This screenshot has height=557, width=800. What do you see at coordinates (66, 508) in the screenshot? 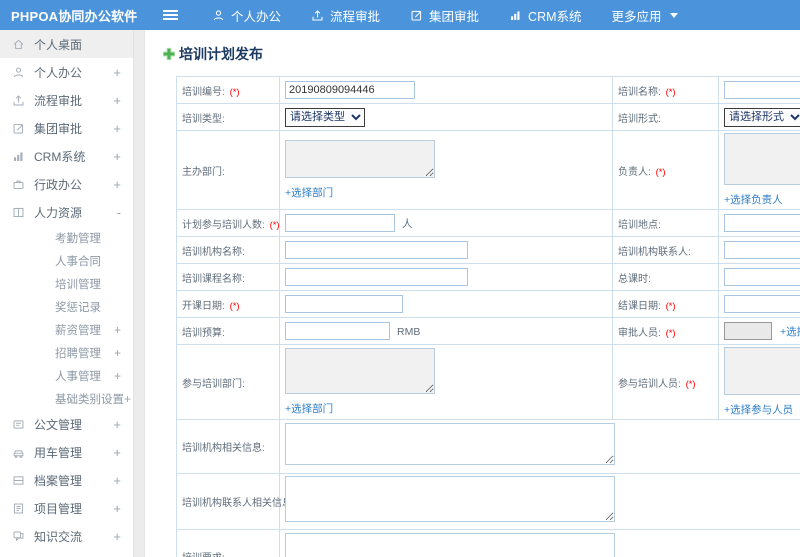
I see `sidebar-item-projects: 项目管理 +` at bounding box center [66, 508].